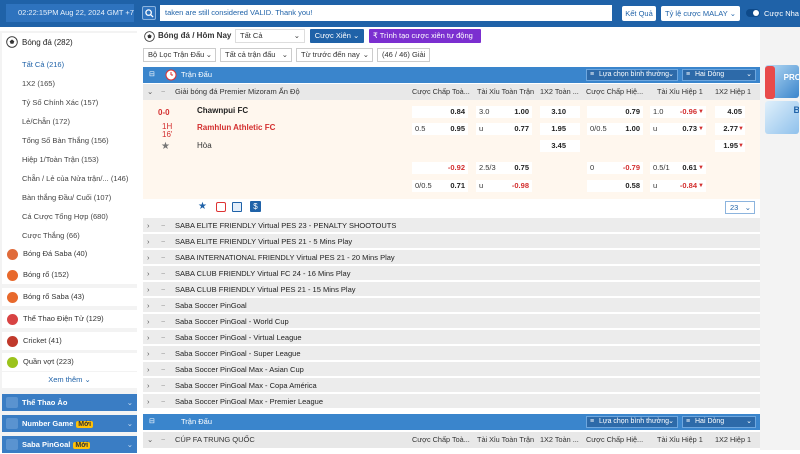 Image resolution: width=800 pixels, height=454 pixels. I want to click on sidebar-subitem: Chẵn / Lẻ của Nửa trận/... (146), so click(75, 179).